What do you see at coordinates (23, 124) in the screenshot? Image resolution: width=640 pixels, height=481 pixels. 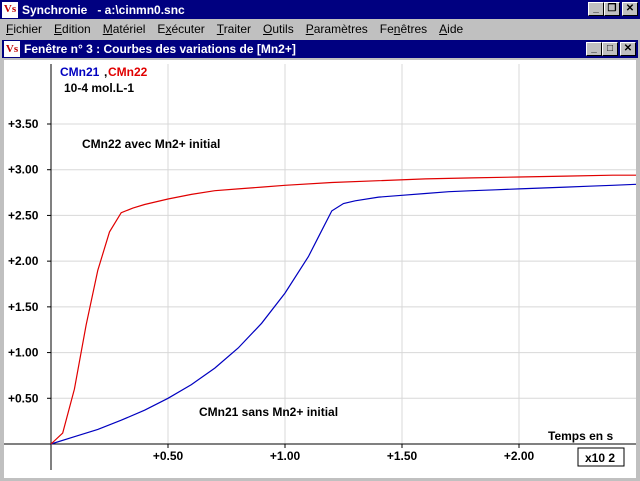 I see `y-tick-label: +3.50` at bounding box center [23, 124].